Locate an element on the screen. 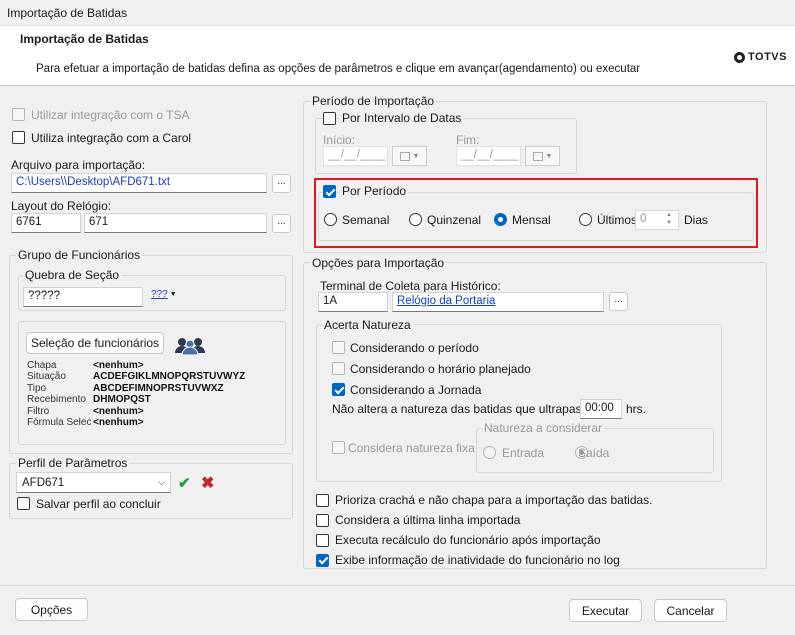  terminal-name-link: Relógio da Portaria is located at coordinates (446, 301).